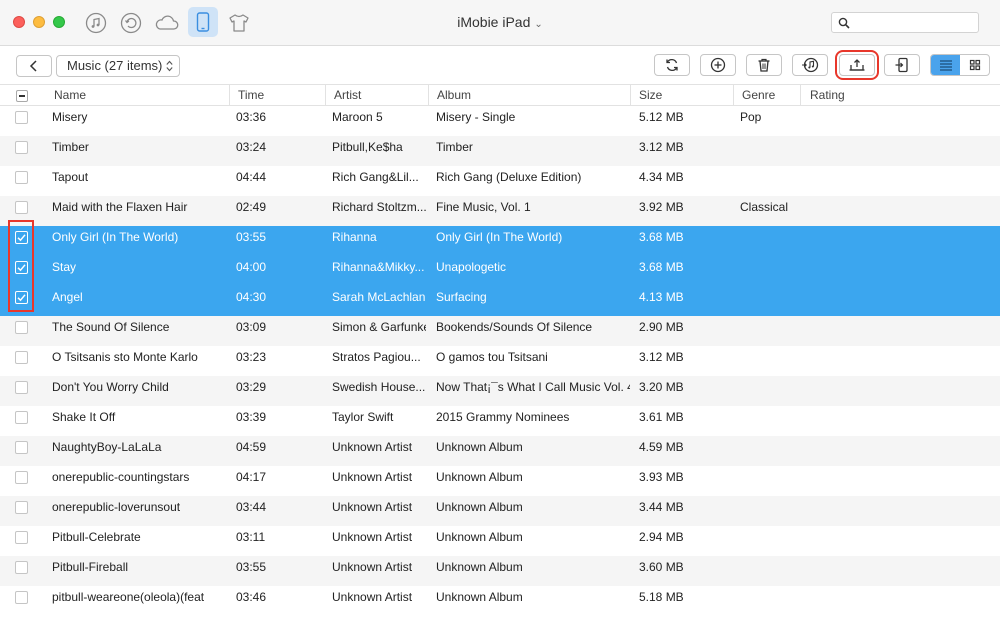 The width and height of the screenshot is (1000, 621). Describe the element at coordinates (902, 65) in the screenshot. I see `send-to-device-button` at that location.